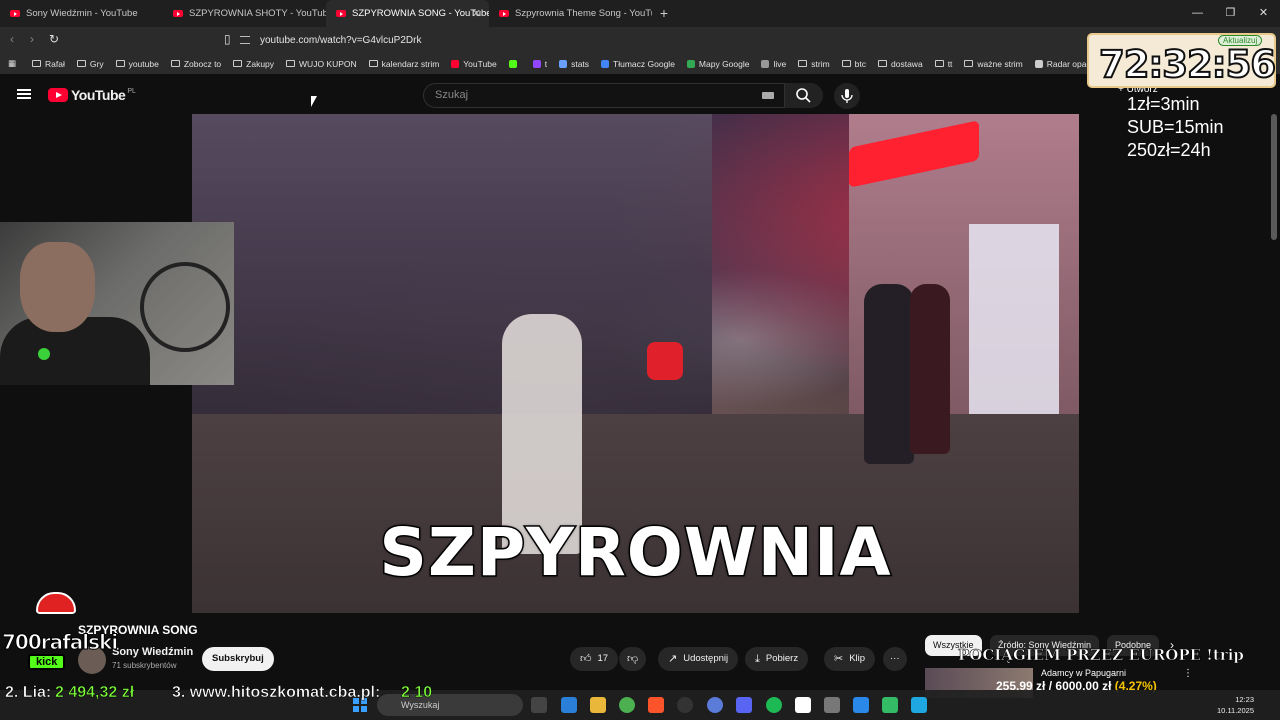 The width and height of the screenshot is (1280, 720). Describe the element at coordinates (757, 659) in the screenshot. I see `download-icon: ⤓` at that location.